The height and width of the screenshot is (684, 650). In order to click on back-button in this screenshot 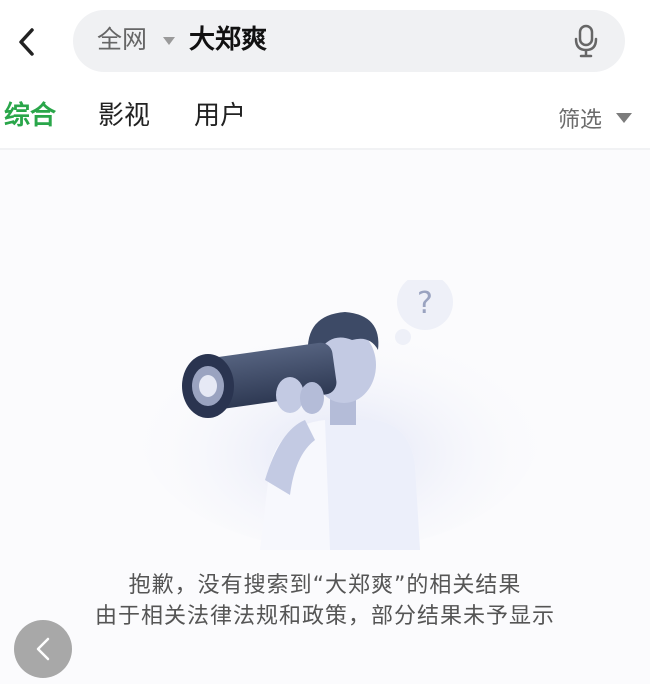, I will do `click(26, 42)`.